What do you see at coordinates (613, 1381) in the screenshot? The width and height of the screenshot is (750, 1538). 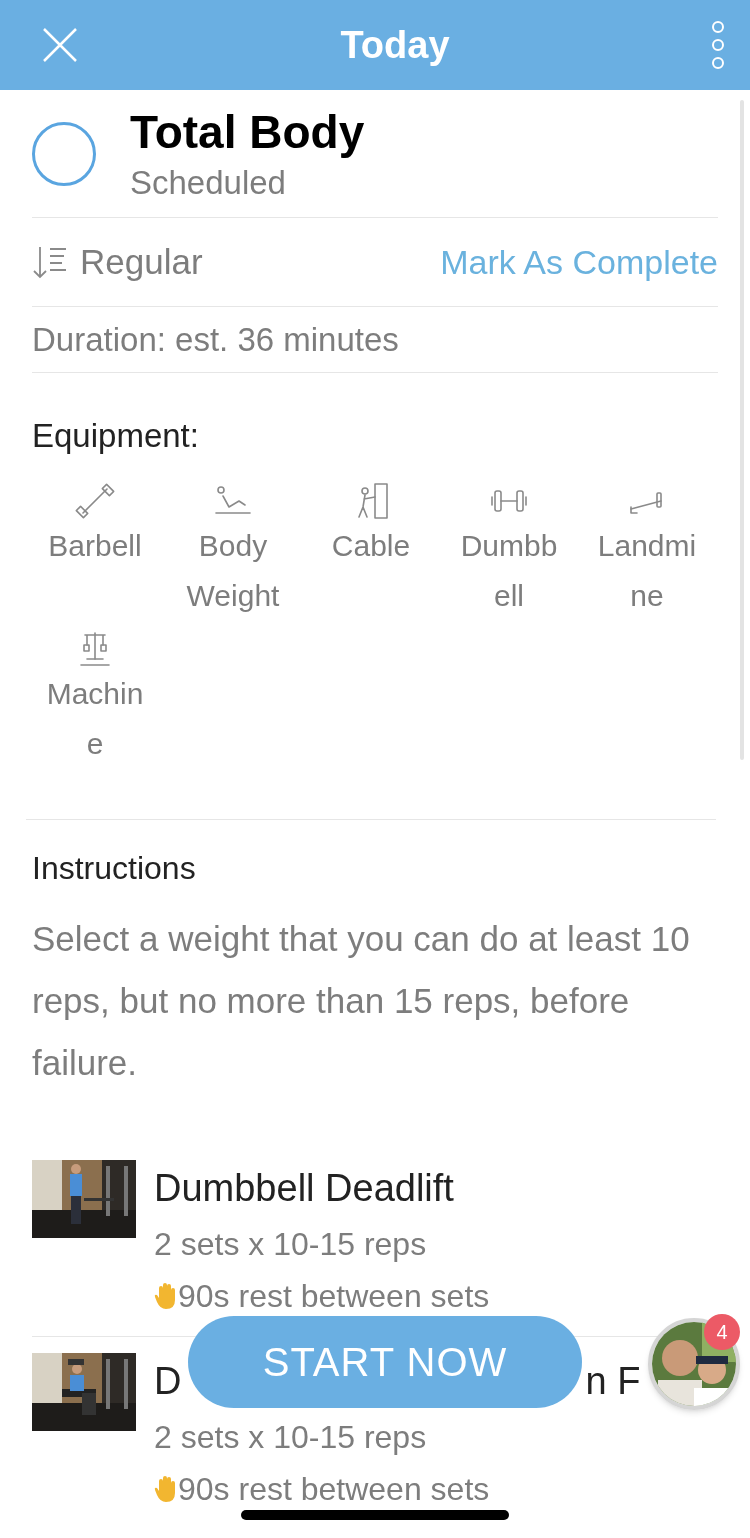 I see `exercise-name: n F` at bounding box center [613, 1381].